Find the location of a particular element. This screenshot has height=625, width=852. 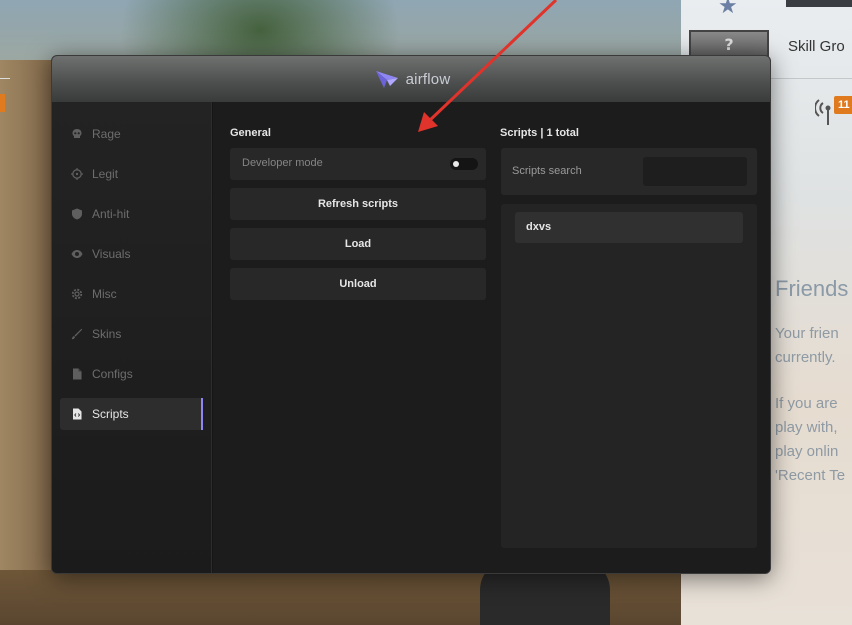

sidebar-item-scripts: Scripts is located at coordinates (131, 414).